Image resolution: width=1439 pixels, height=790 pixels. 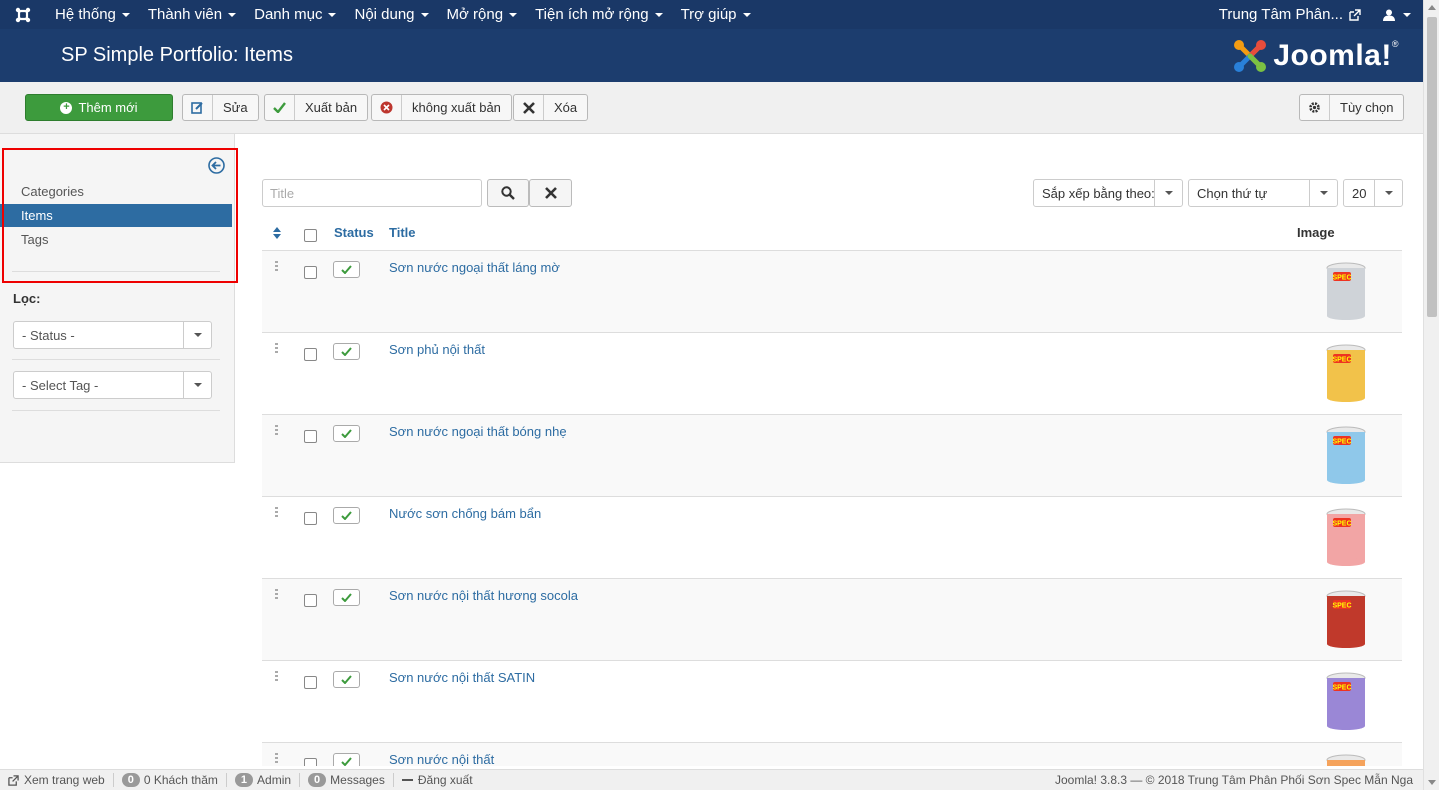 I want to click on page-header: SP Simple Portfolio: Items Joomla!®, so click(x=711, y=55).